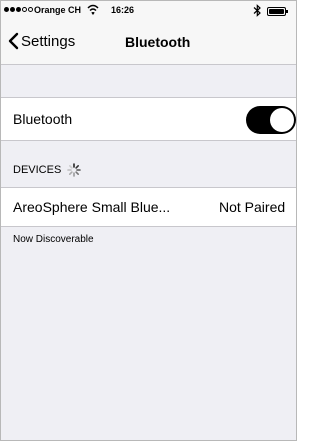 The image size is (320, 441). Describe the element at coordinates (48, 41) in the screenshot. I see `back-label: Settings` at that location.